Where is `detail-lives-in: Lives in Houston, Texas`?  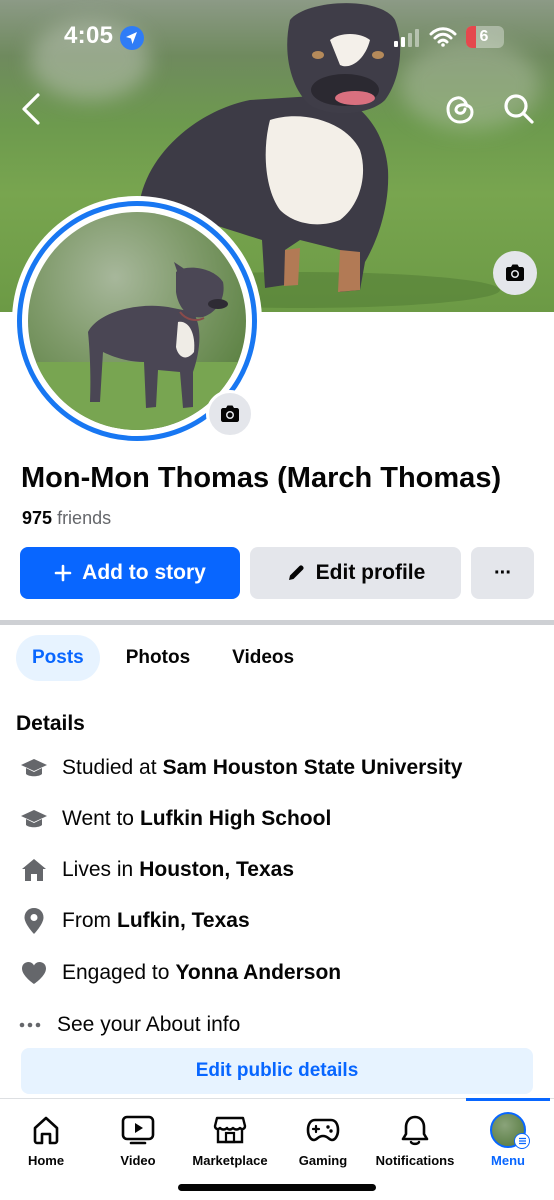 detail-lives-in: Lives in Houston, Texas is located at coordinates (157, 870).